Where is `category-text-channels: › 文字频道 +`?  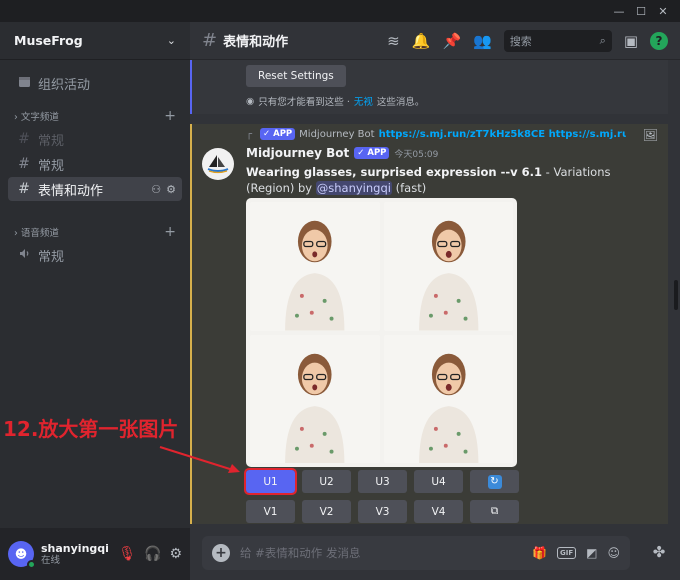
category-text-channels: › 文字频道 + is located at coordinates (95, 116).